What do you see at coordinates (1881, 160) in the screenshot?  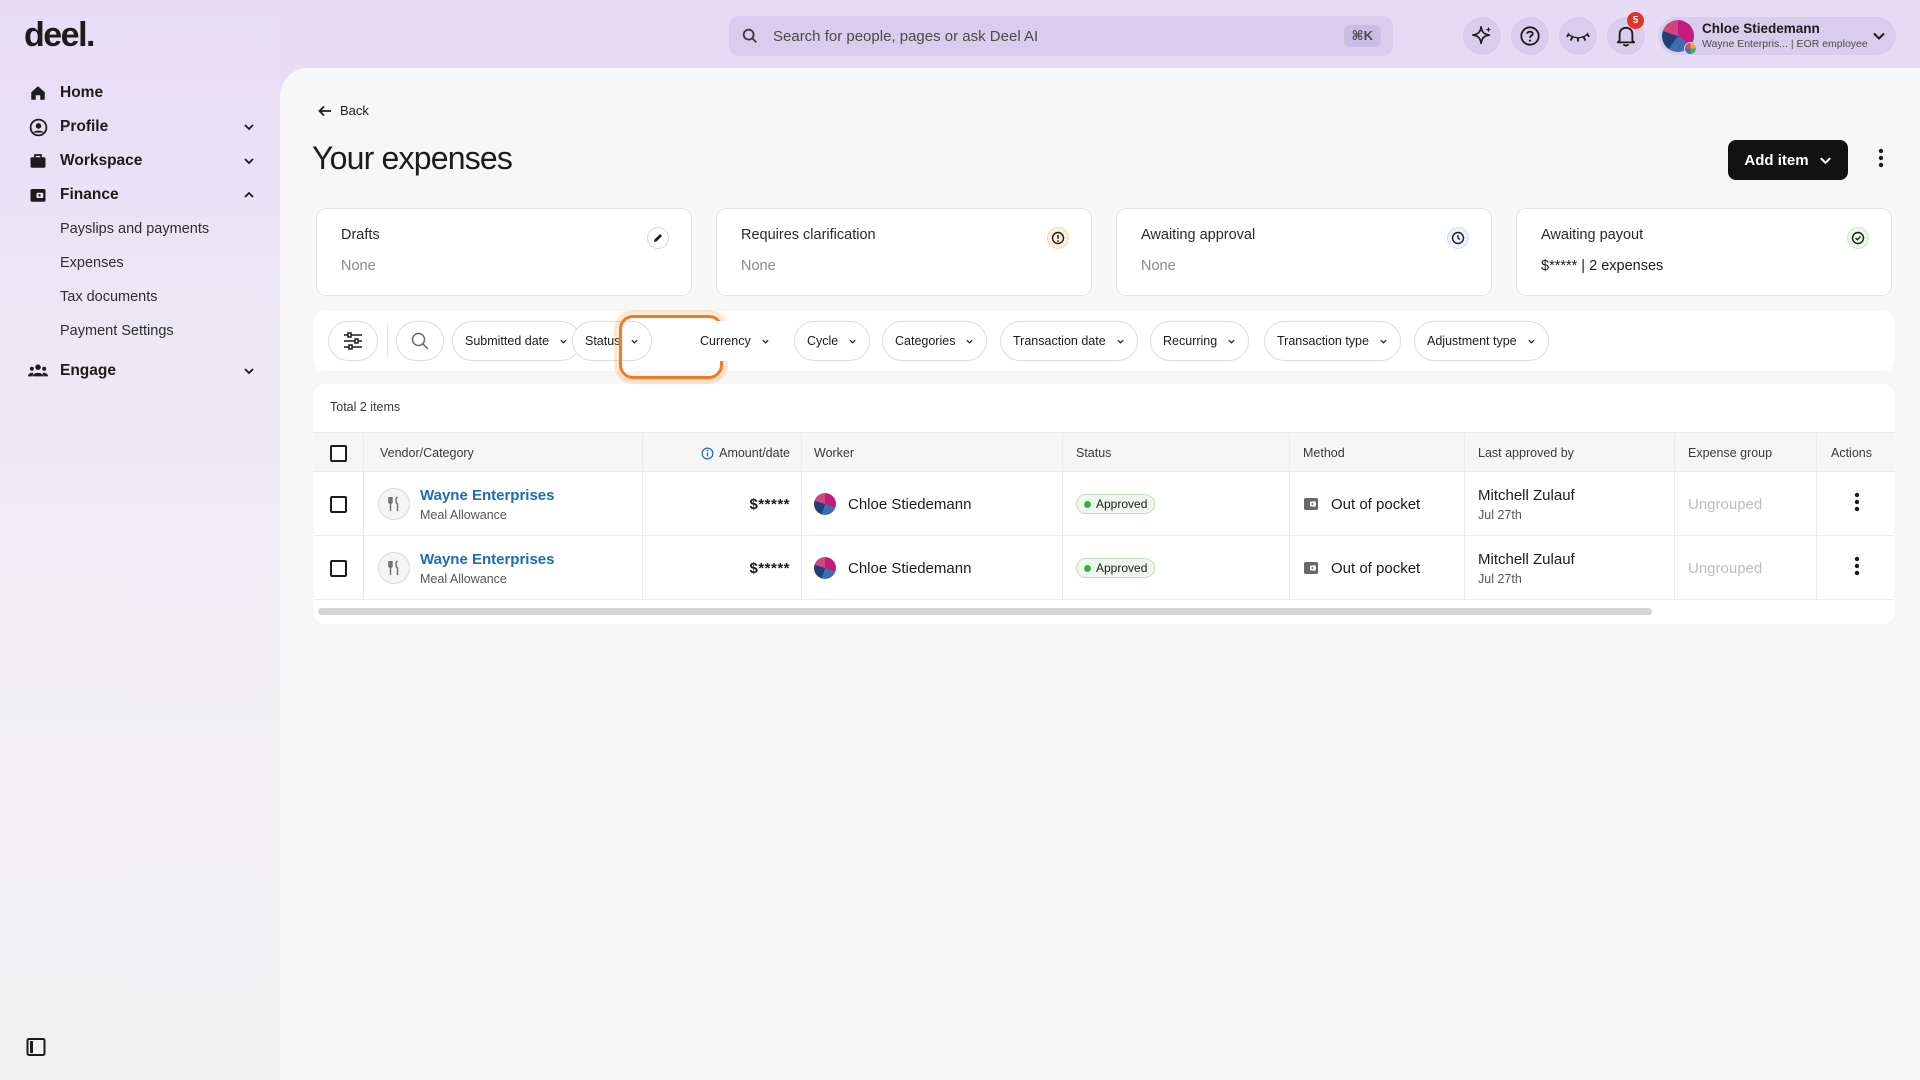 I see `more-options-button` at bounding box center [1881, 160].